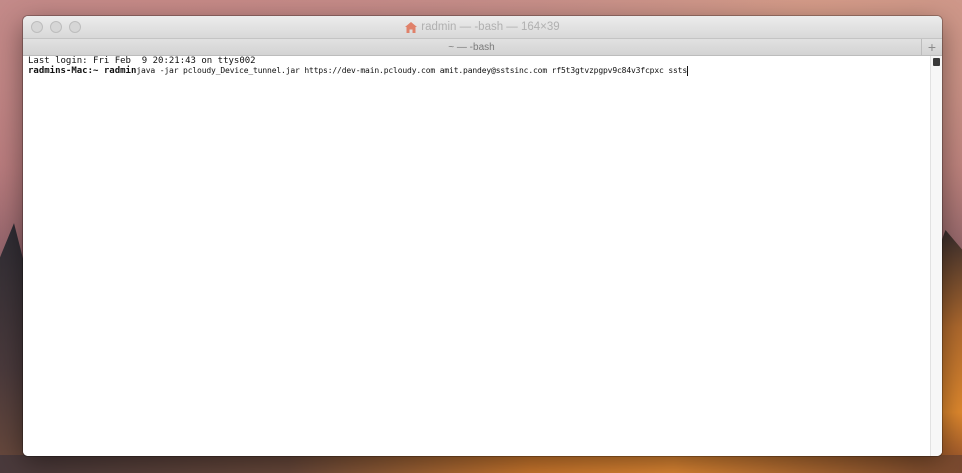 This screenshot has height=473, width=962. I want to click on scrollbar-thumb, so click(936, 62).